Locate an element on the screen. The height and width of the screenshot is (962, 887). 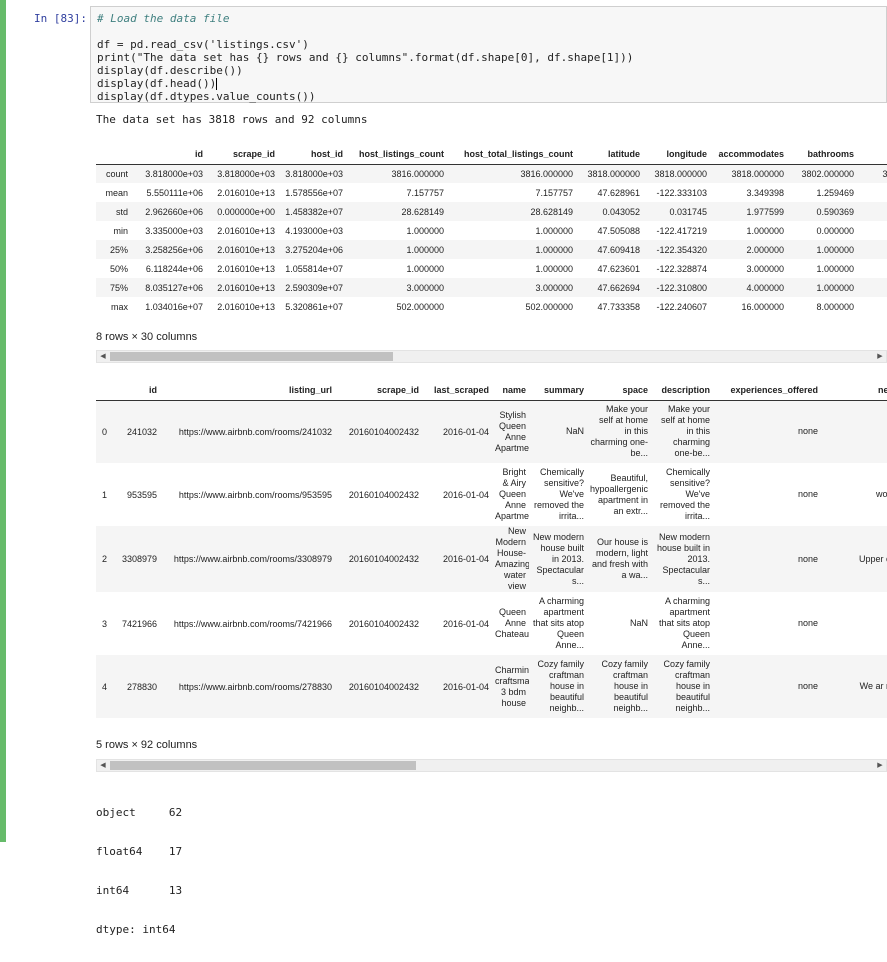
table-cell: 3.818000e+03 is located at coordinates (174, 173).